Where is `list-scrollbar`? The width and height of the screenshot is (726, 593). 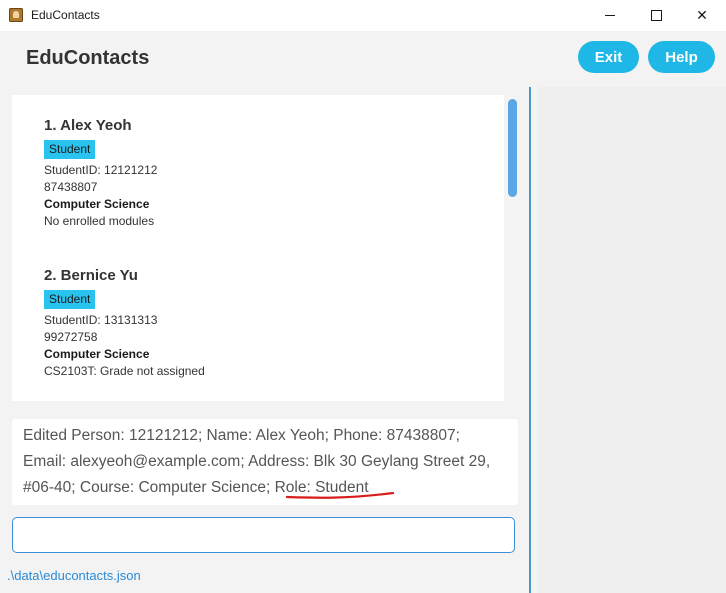 list-scrollbar is located at coordinates (512, 148).